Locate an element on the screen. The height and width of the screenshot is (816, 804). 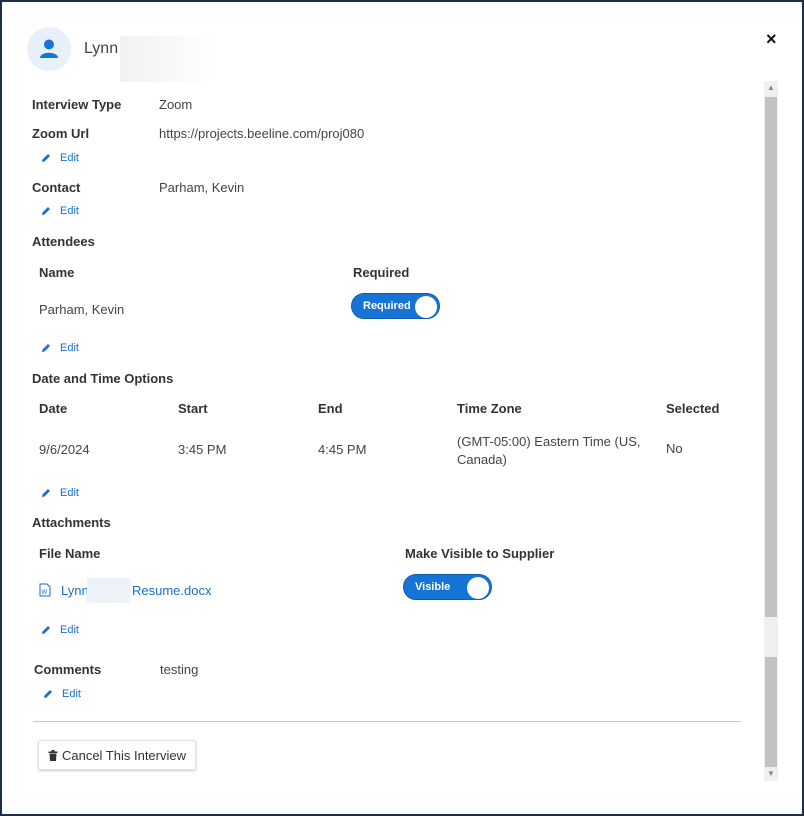
visible-col-header: Make Visible to Supplier is located at coordinates (480, 553).